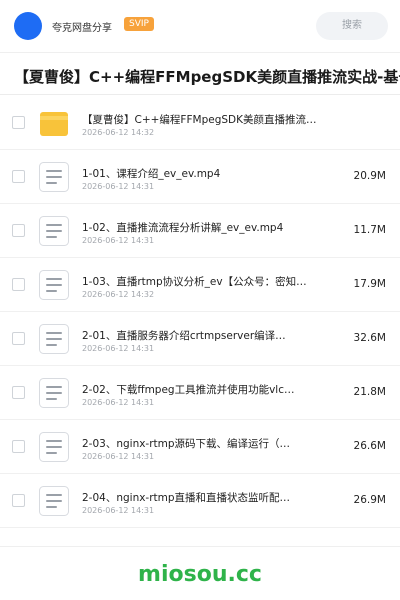 This screenshot has width=400, height=600. What do you see at coordinates (369, 392) in the screenshot?
I see `file-size: 21.8M` at bounding box center [369, 392].